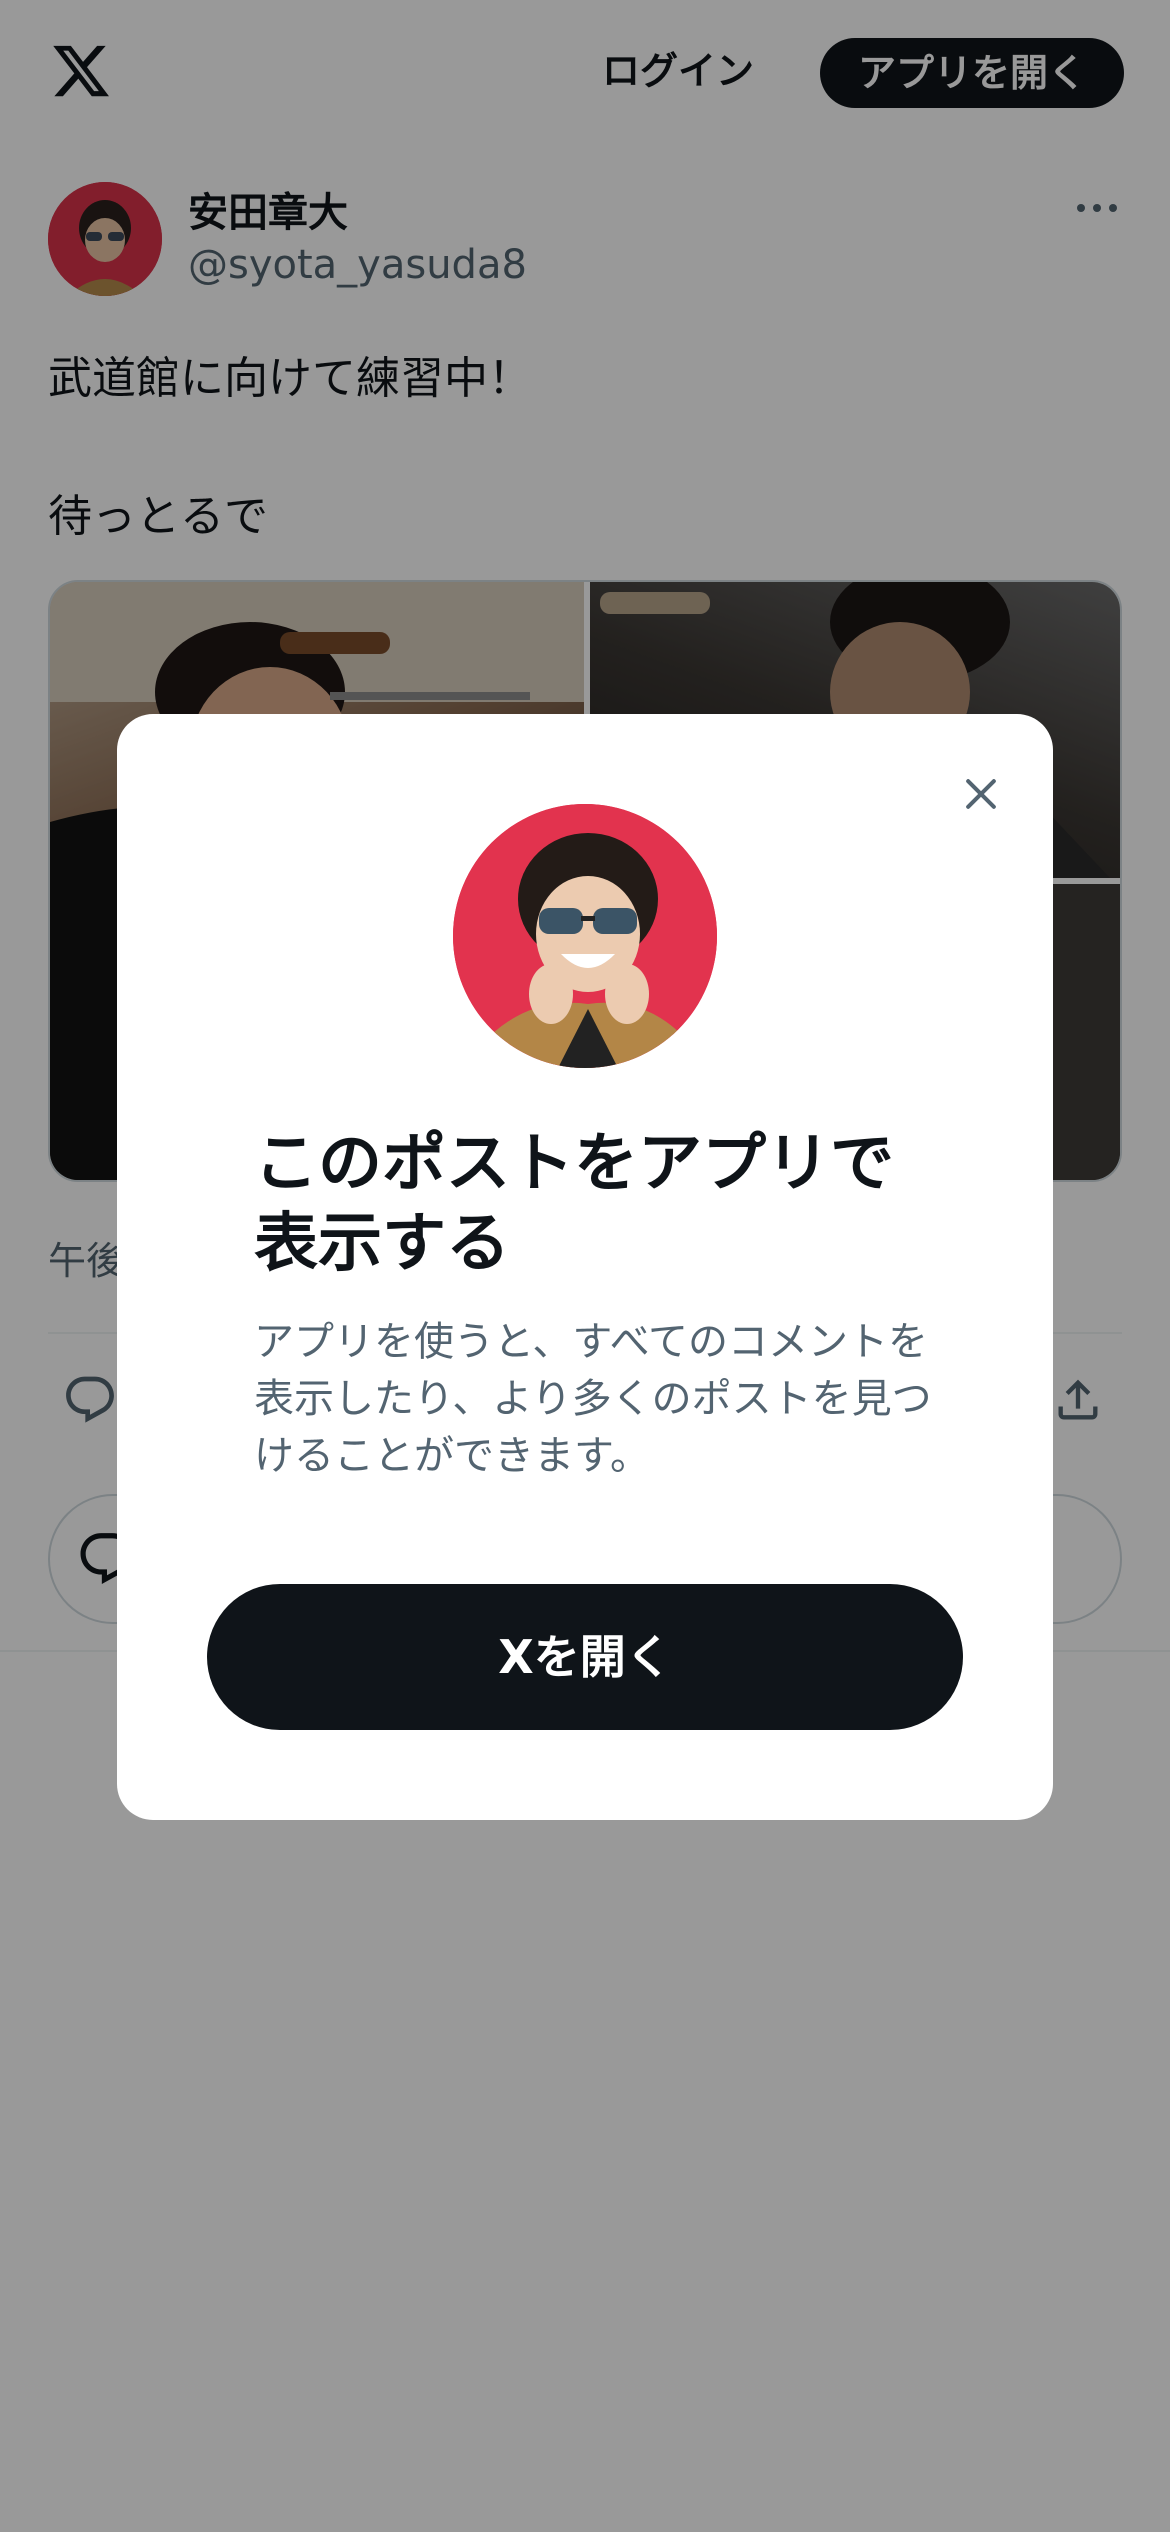 This screenshot has width=1170, height=2532. What do you see at coordinates (585, 936) in the screenshot?
I see `author-avatar-large` at bounding box center [585, 936].